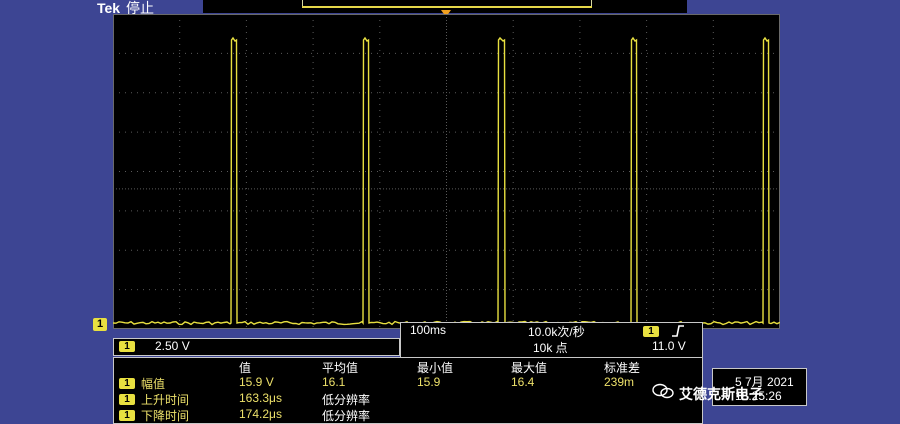 This screenshot has width=900, height=424. What do you see at coordinates (340, 368) in the screenshot?
I see `meas-header-mean: 平均值` at bounding box center [340, 368].